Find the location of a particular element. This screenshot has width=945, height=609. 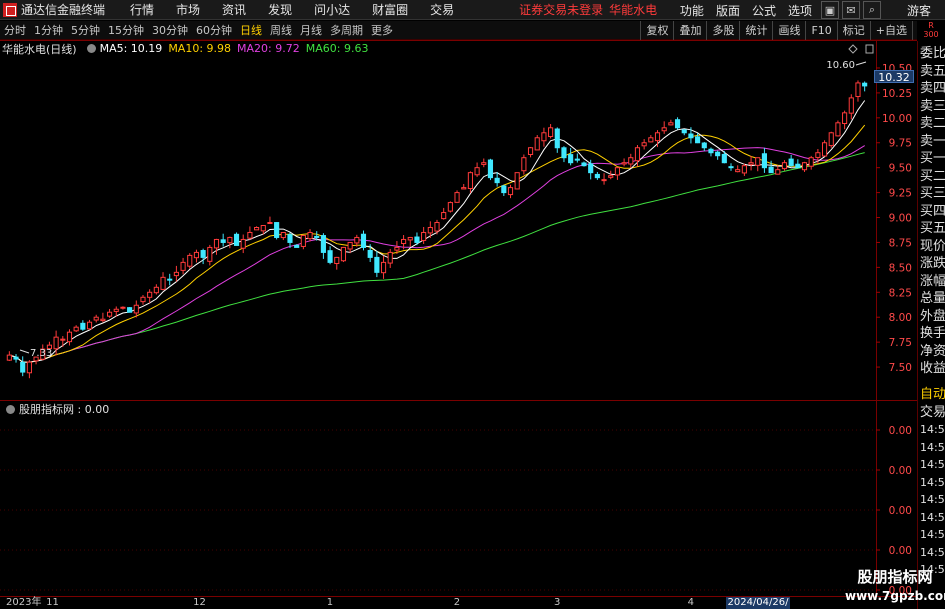

side-item-14: 总量 is located at coordinates (932, 298).